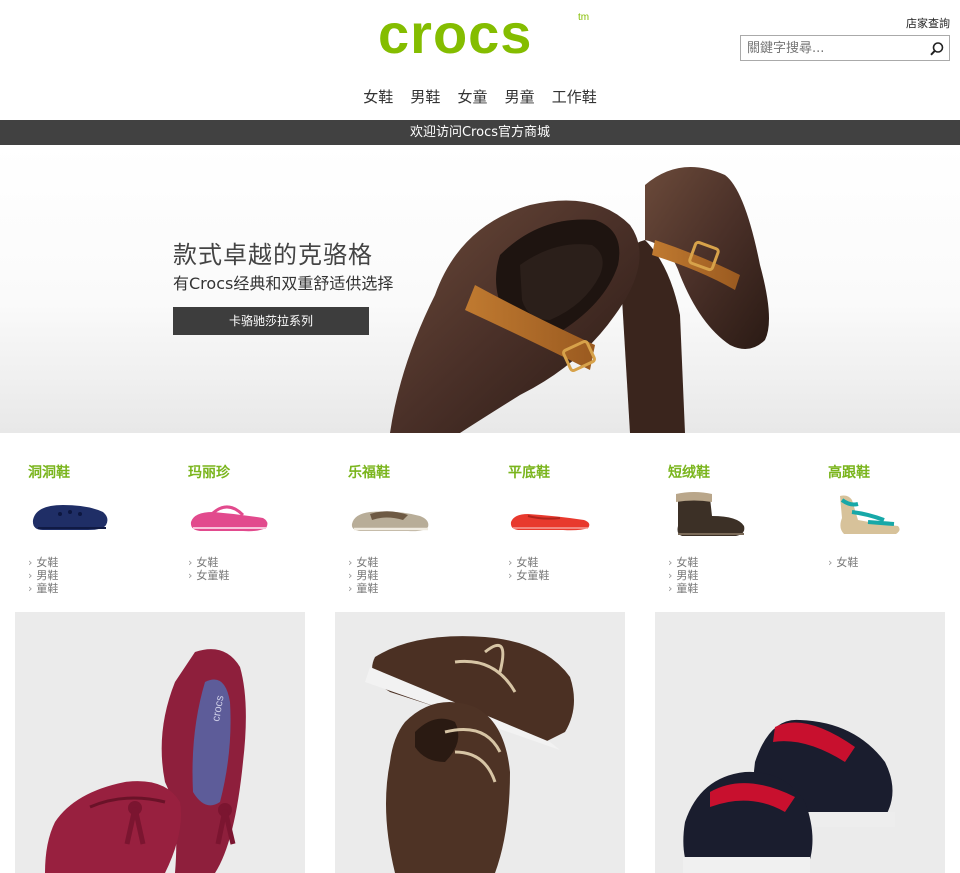 The height and width of the screenshot is (873, 960). Describe the element at coordinates (584, 17) in the screenshot. I see `logo-trademark: tm` at that location.